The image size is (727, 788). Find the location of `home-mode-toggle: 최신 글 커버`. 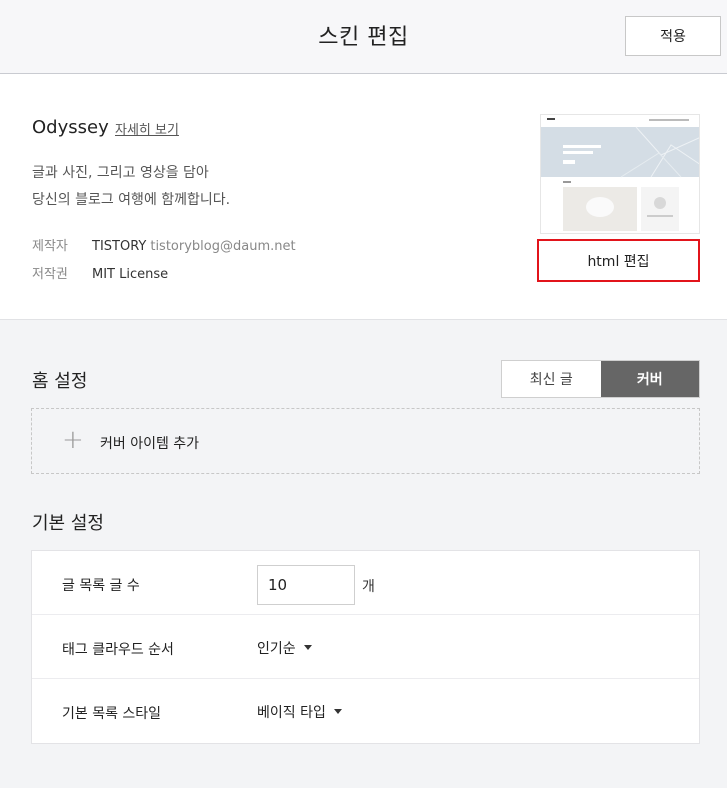

home-mode-toggle: 최신 글 커버 is located at coordinates (600, 379).